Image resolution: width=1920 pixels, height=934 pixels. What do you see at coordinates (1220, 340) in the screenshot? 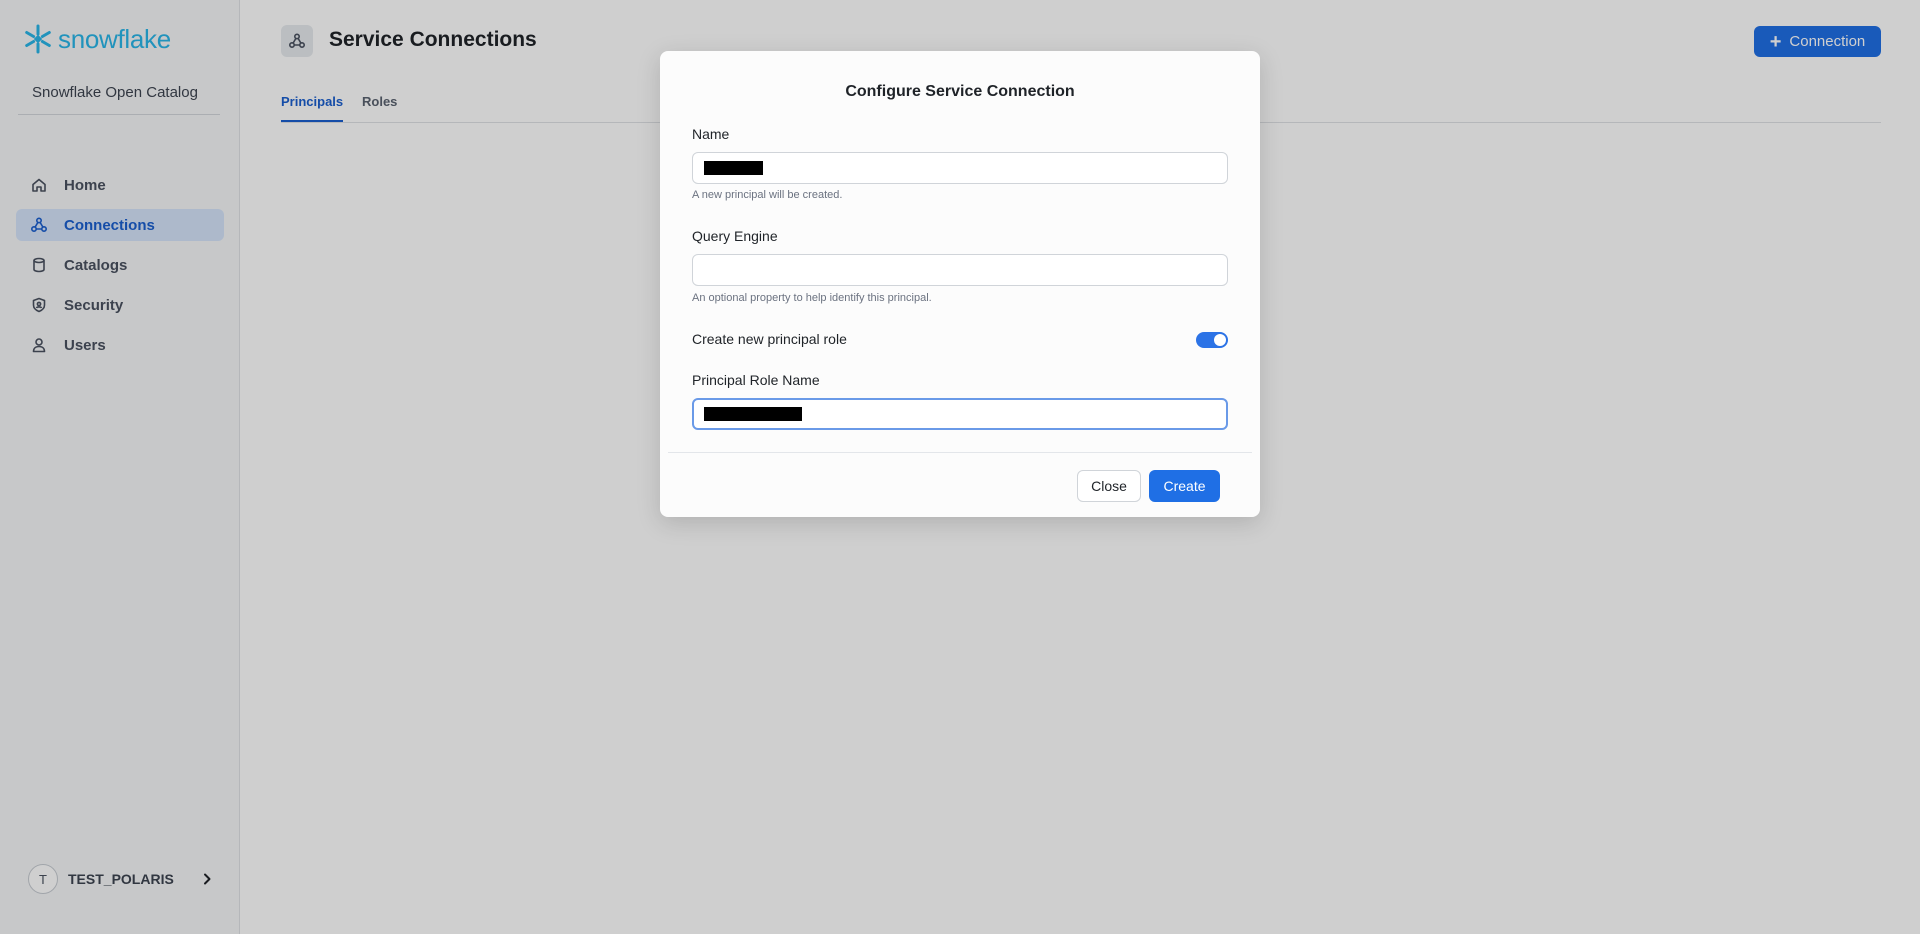
I see `toggle-knob` at bounding box center [1220, 340].